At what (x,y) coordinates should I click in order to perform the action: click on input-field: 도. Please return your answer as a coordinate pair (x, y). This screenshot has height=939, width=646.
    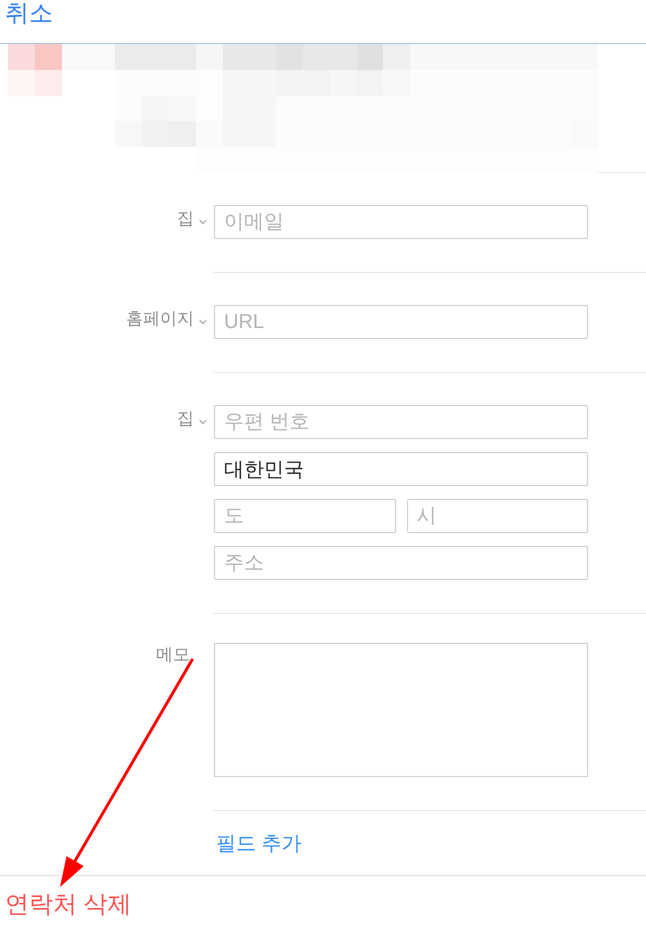
    Looking at the image, I should click on (305, 516).